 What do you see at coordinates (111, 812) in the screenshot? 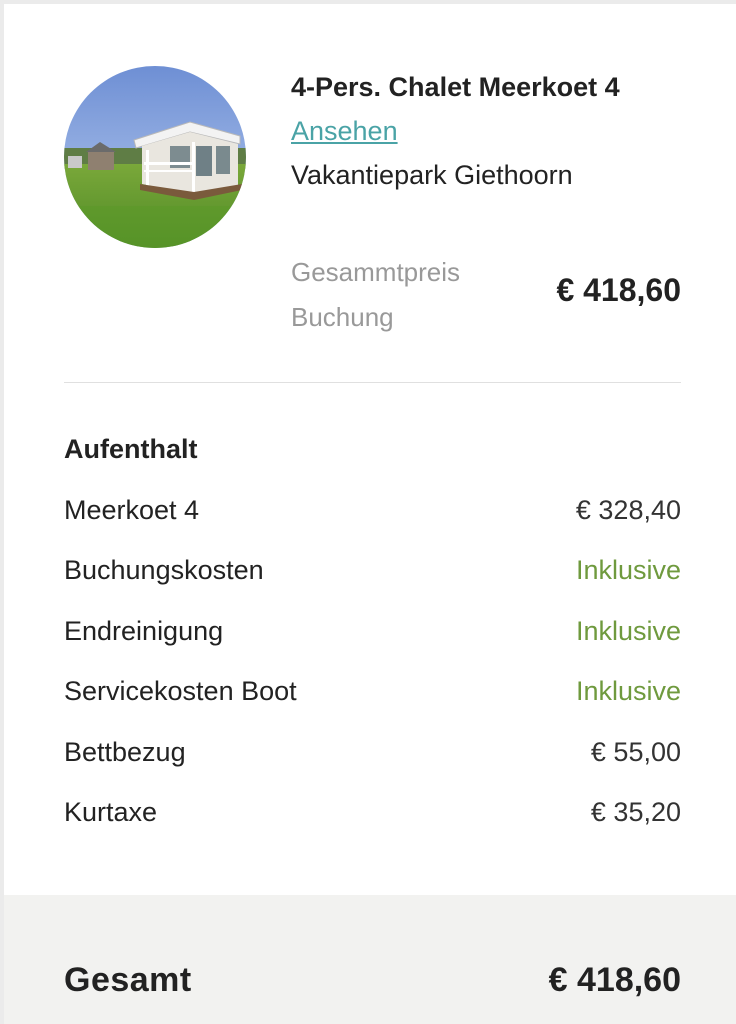
I see `line-item-label: Kurtaxe` at bounding box center [111, 812].